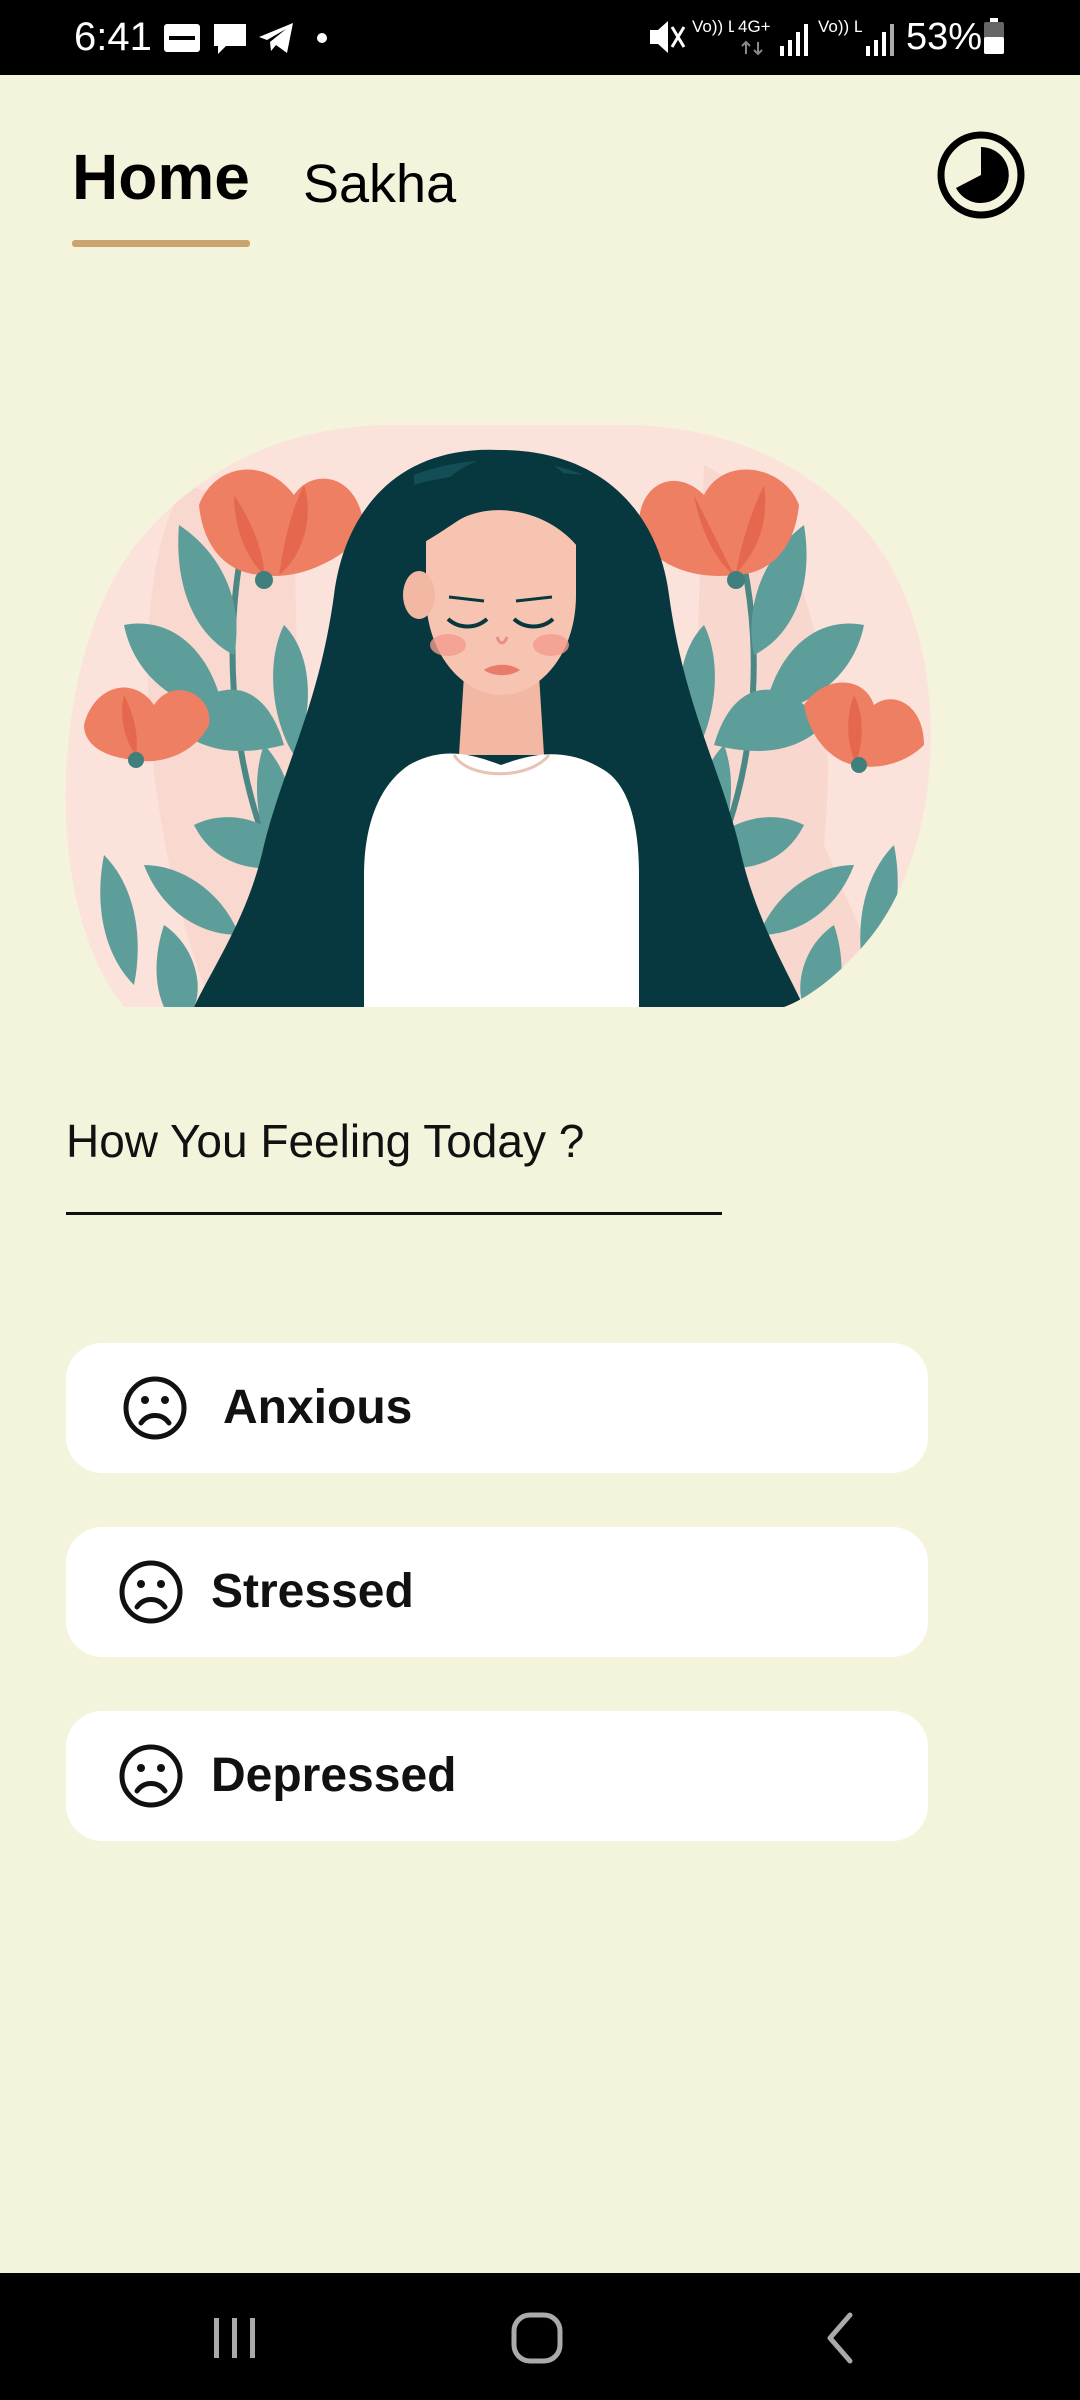  I want to click on active-tab-indicator, so click(161, 243).